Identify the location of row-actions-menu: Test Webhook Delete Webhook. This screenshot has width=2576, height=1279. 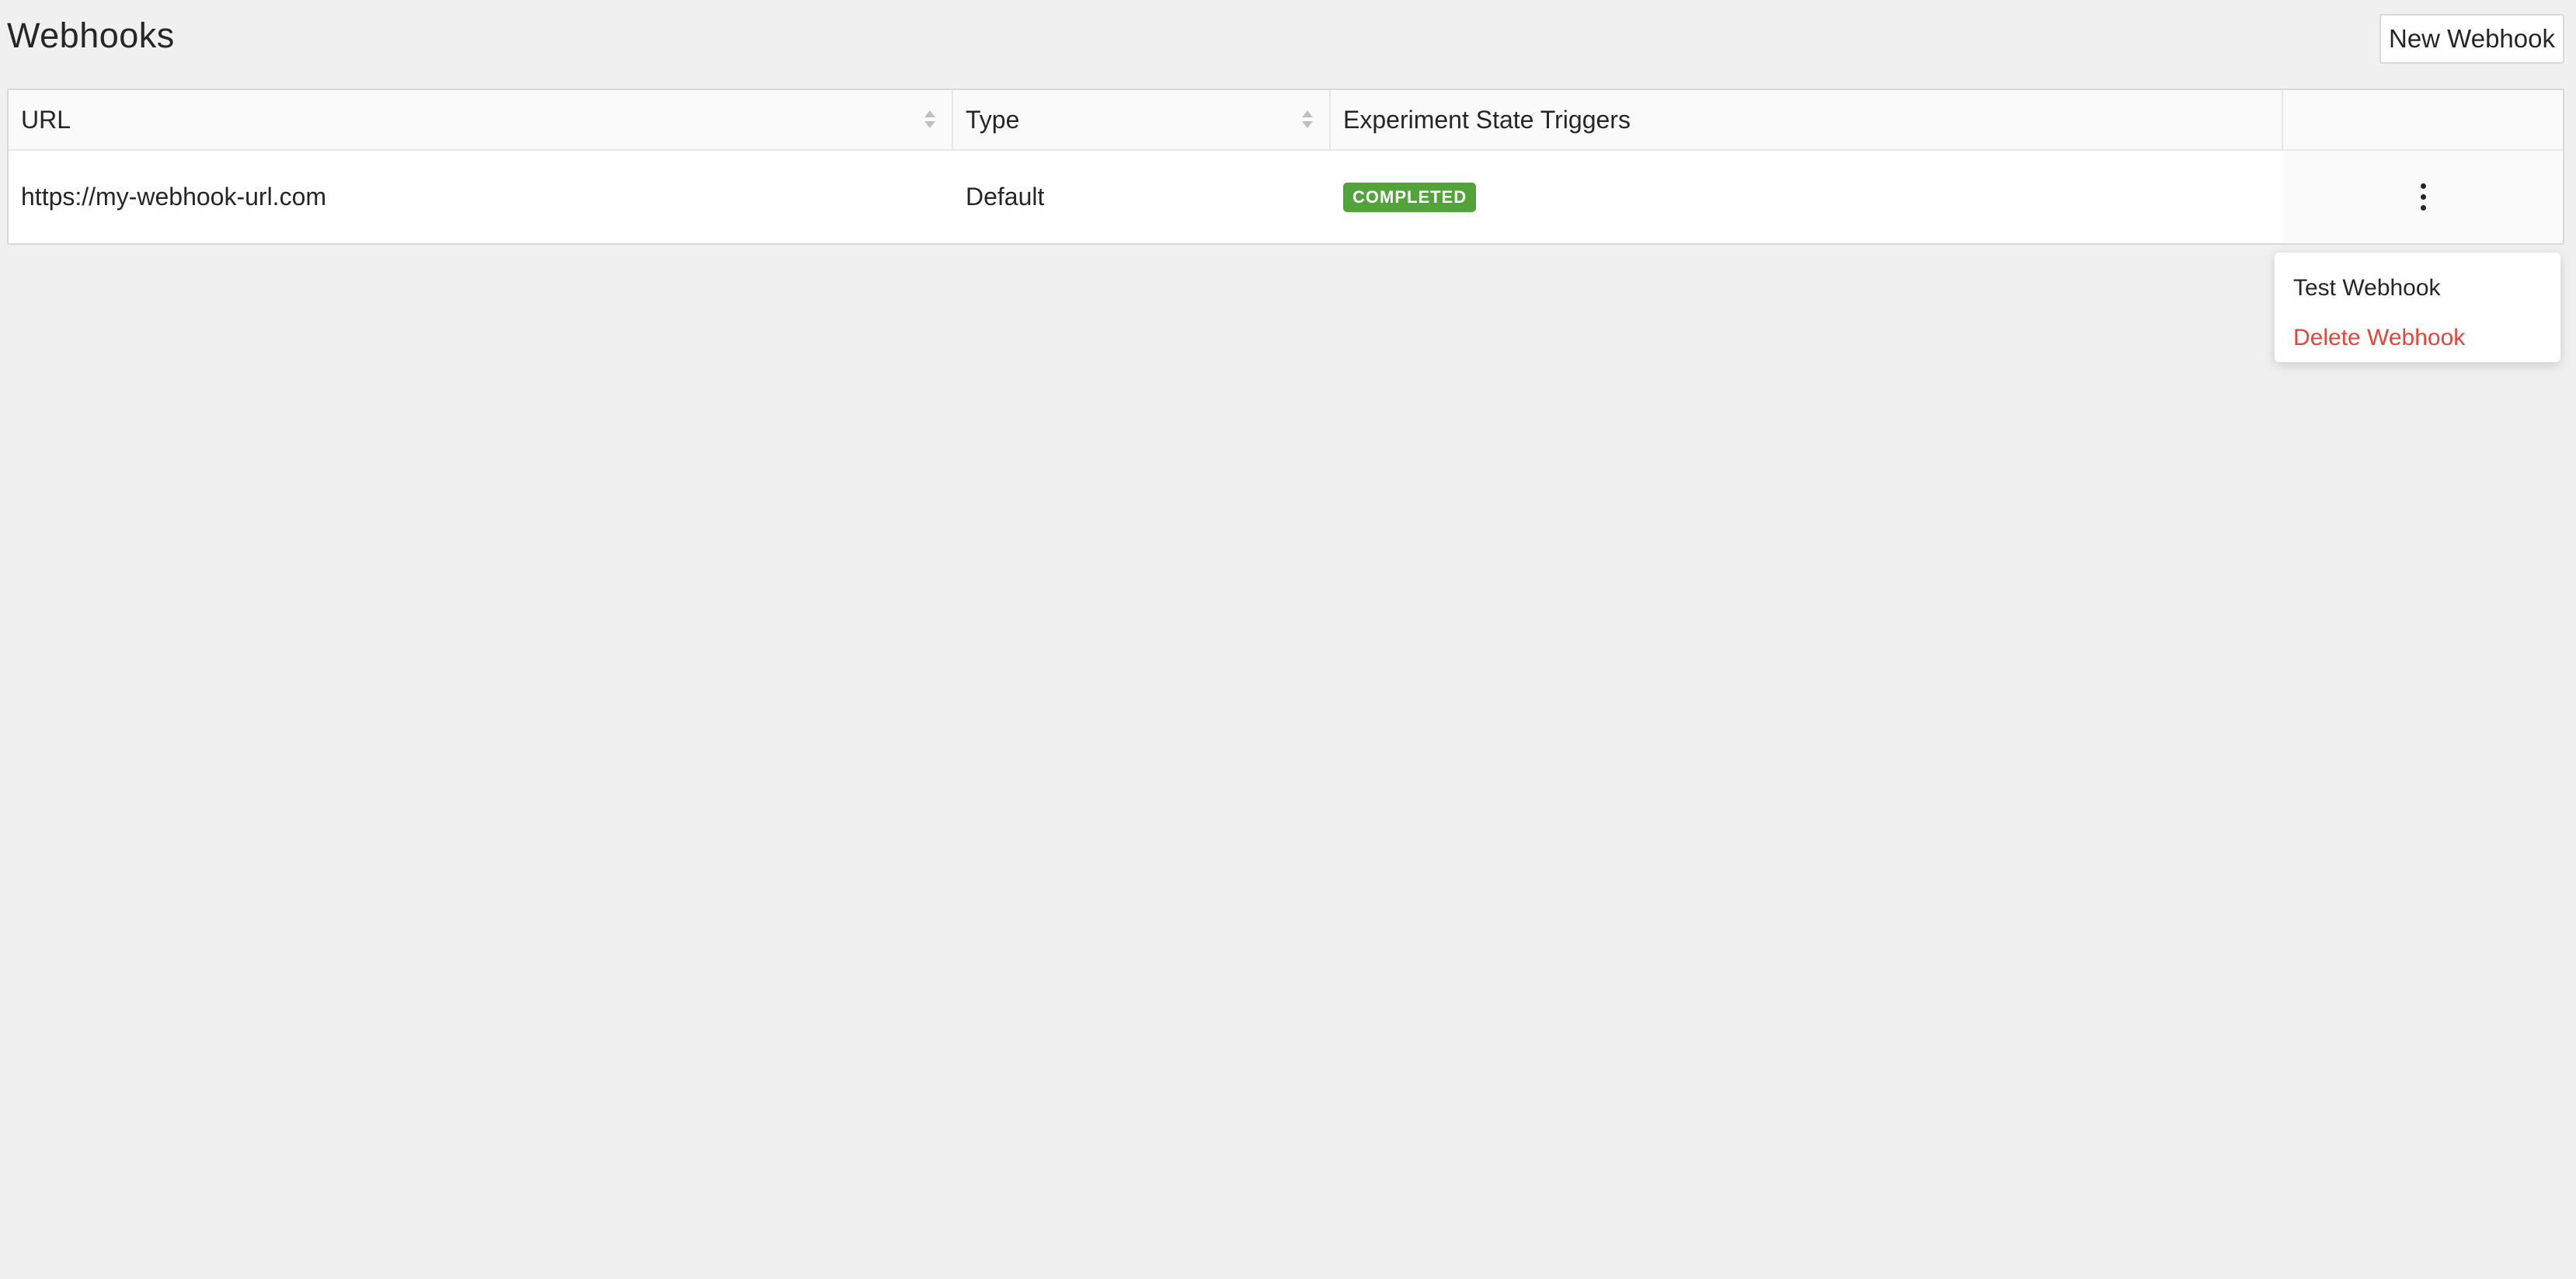
(2417, 307).